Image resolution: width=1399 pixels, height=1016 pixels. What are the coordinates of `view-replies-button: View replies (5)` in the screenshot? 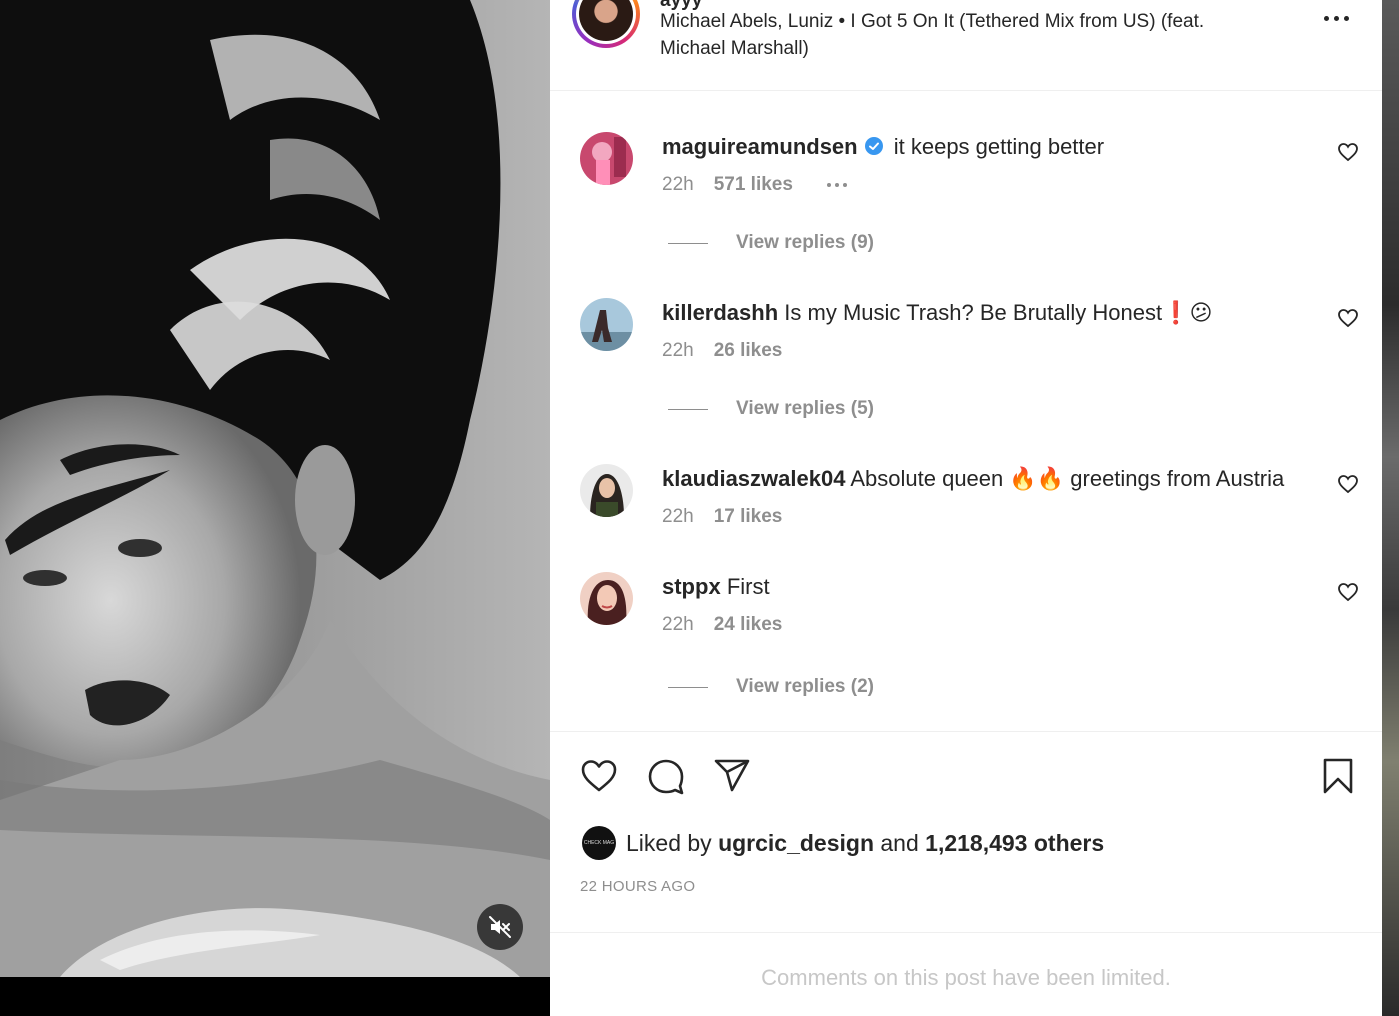 It's located at (771, 409).